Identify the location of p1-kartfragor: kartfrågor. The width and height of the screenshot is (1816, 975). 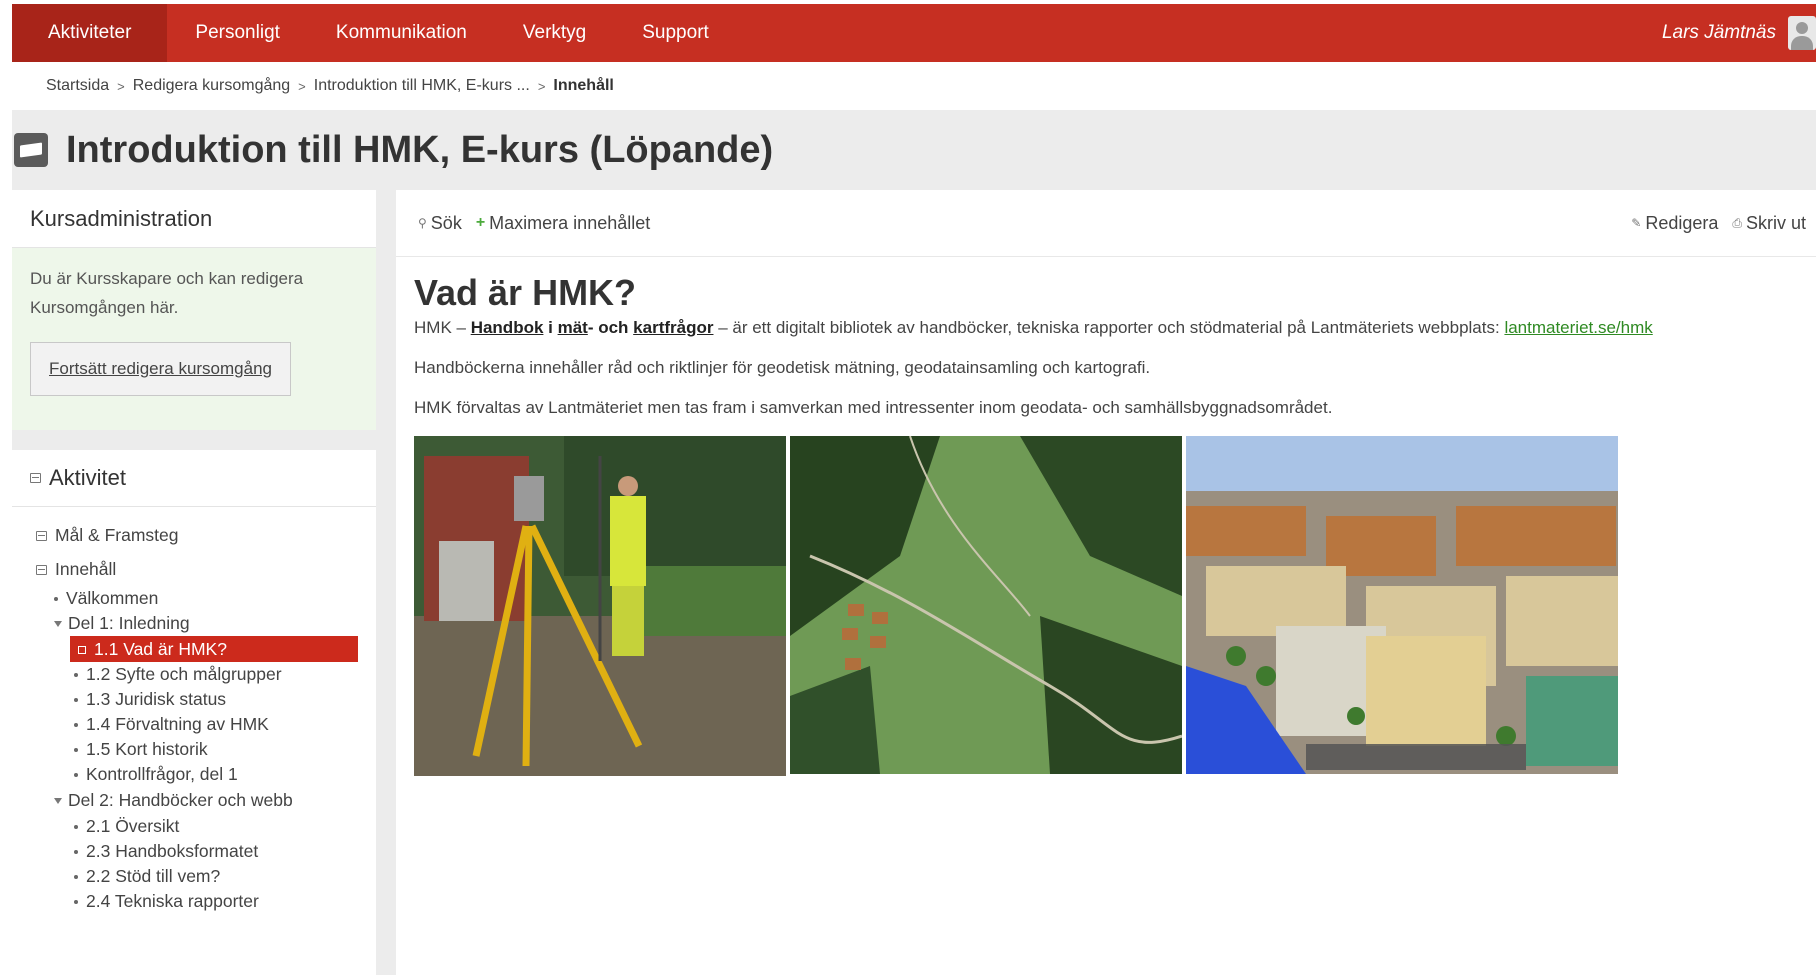
(673, 327).